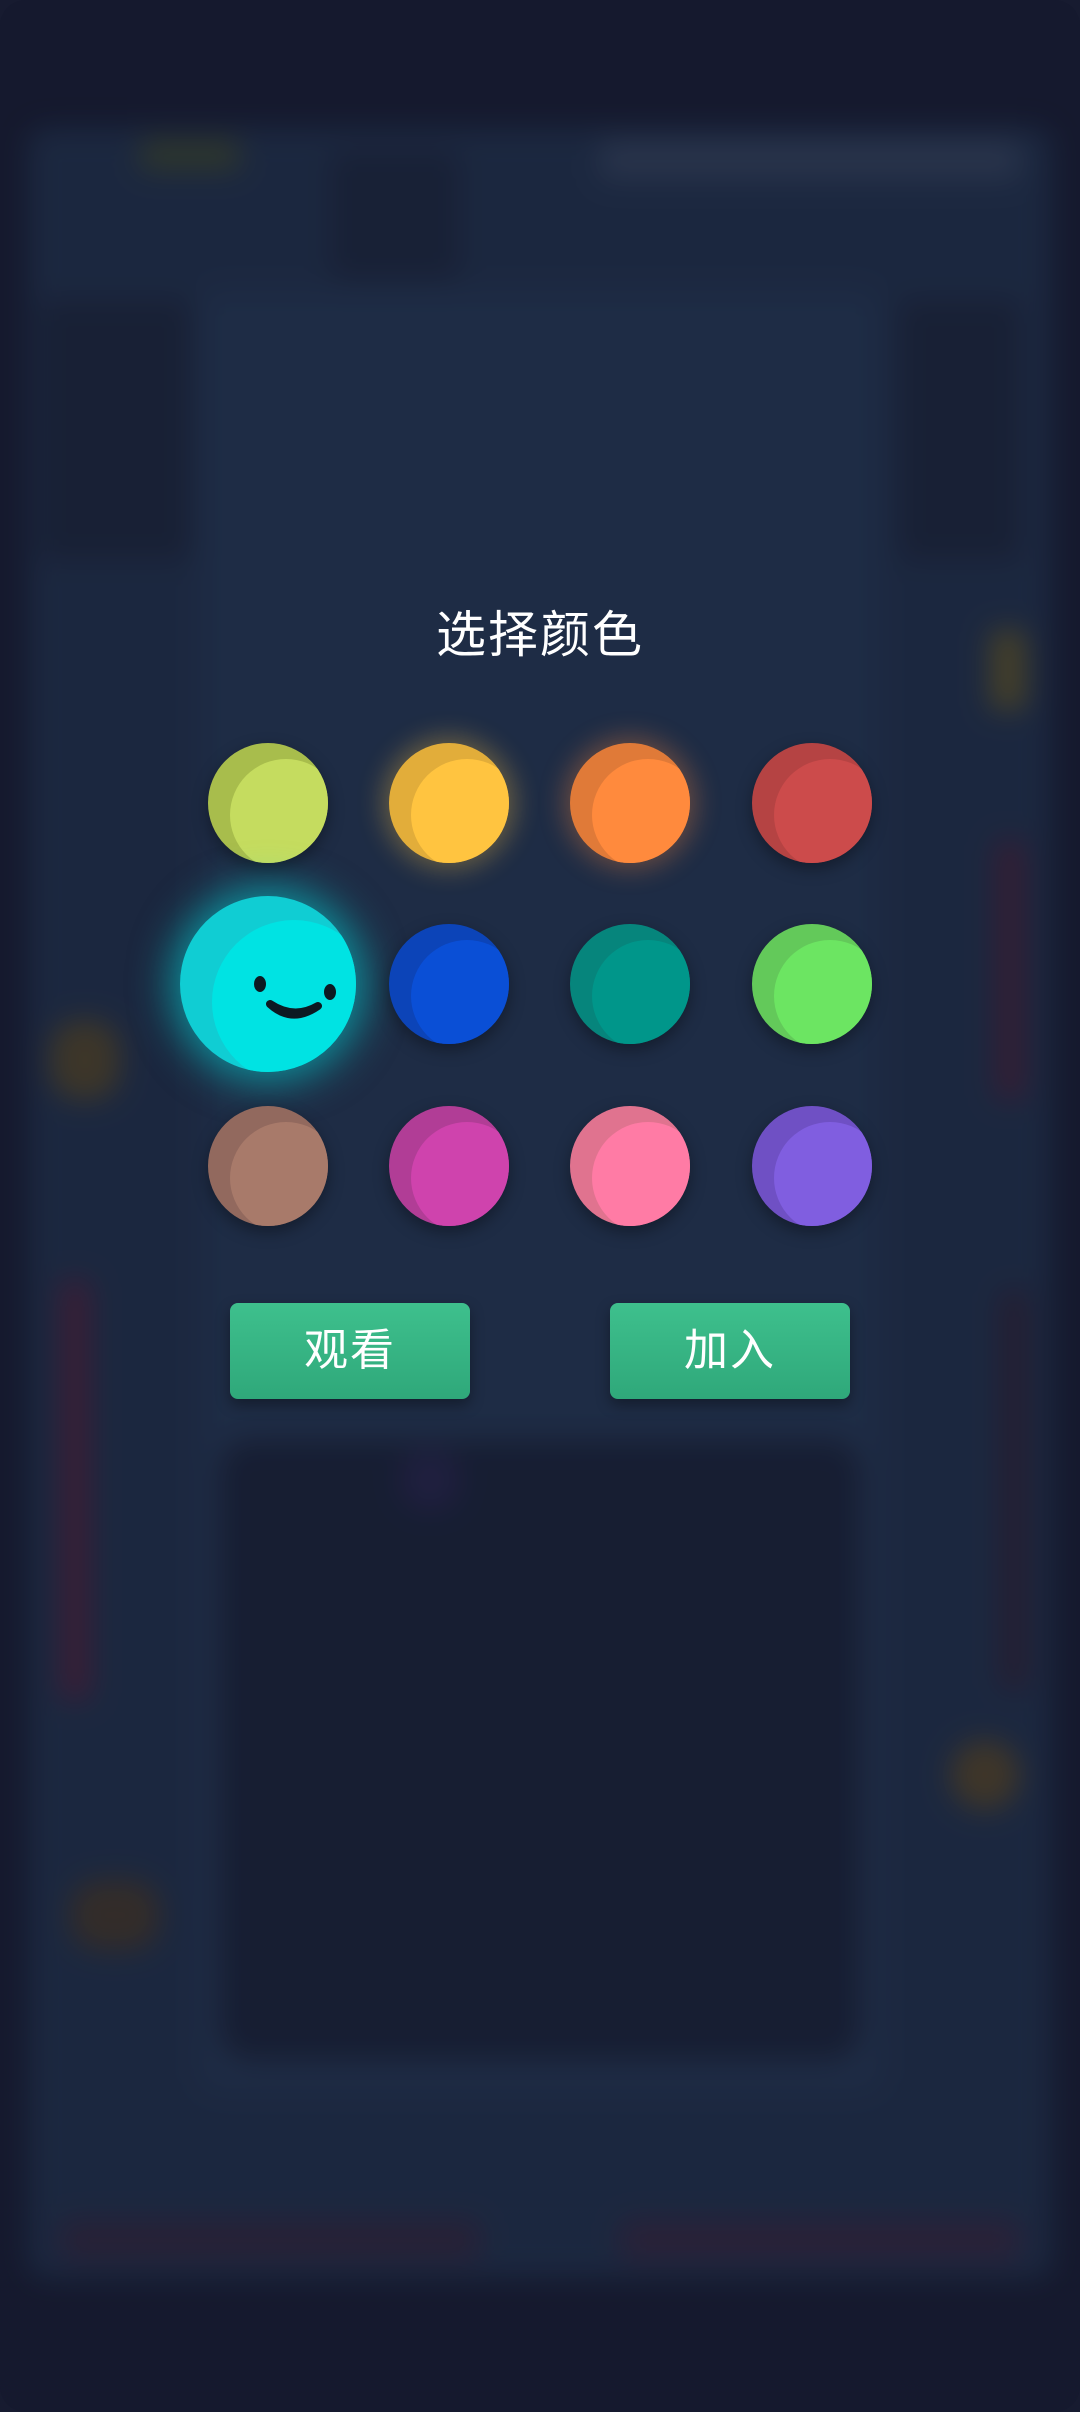 This screenshot has width=1080, height=2412. I want to click on color-swatch-blue, so click(449, 984).